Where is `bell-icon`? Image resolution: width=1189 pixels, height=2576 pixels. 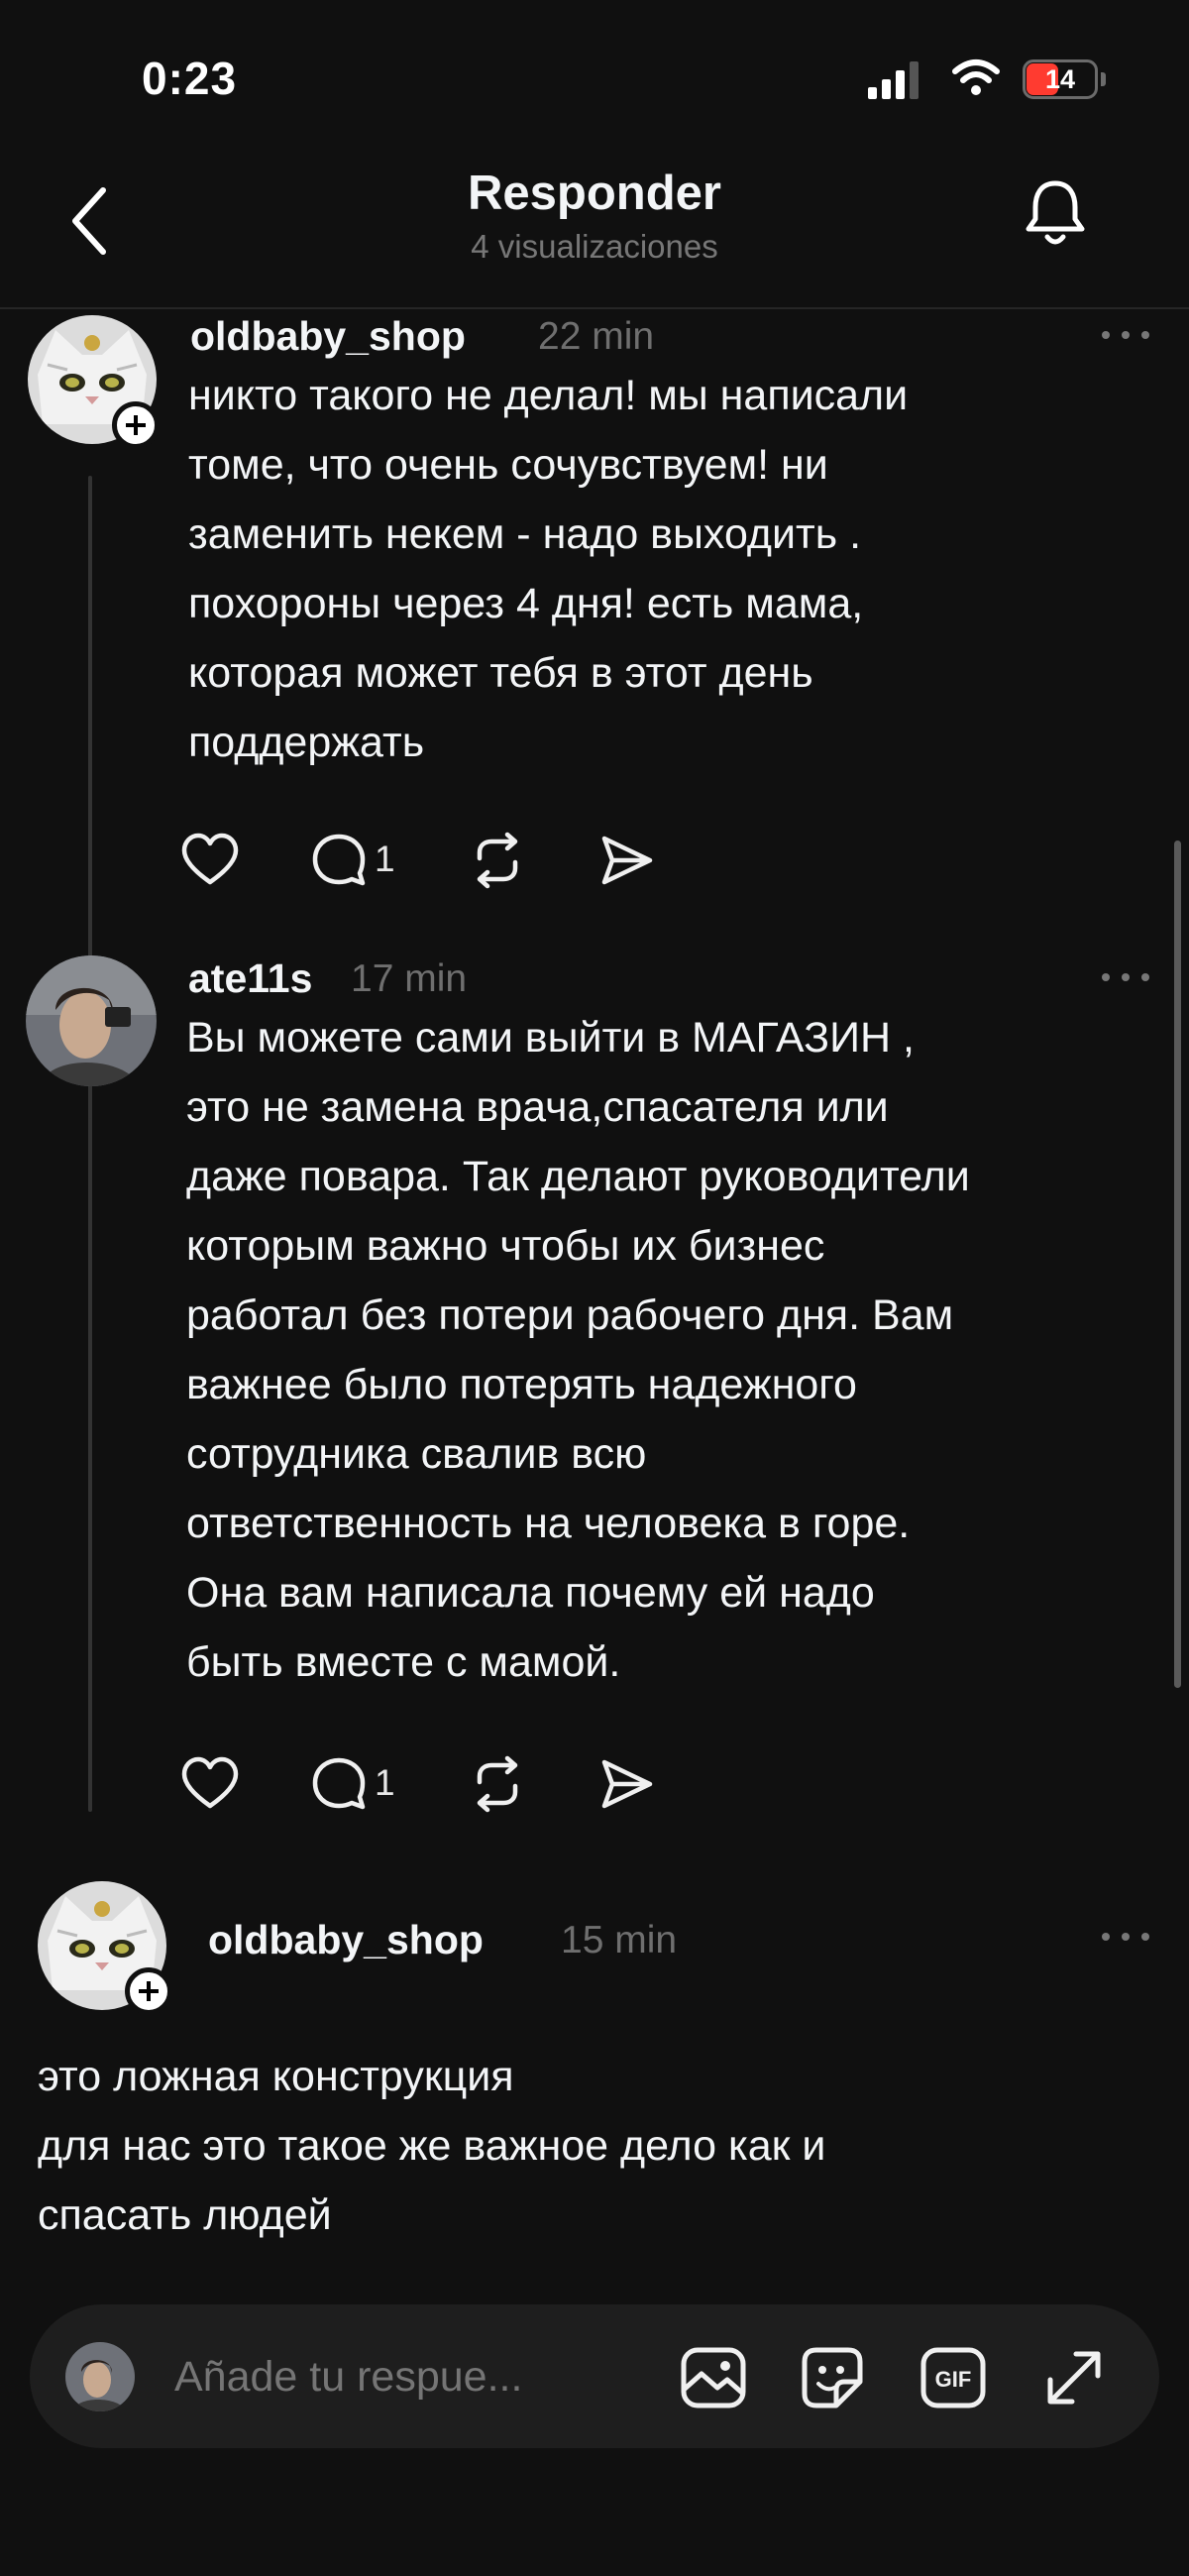
bell-icon is located at coordinates (1055, 213).